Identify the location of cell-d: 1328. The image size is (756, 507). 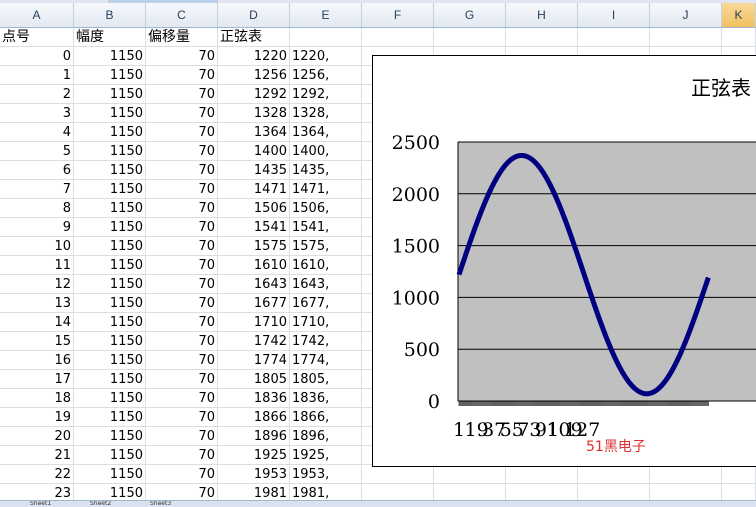
(254, 113).